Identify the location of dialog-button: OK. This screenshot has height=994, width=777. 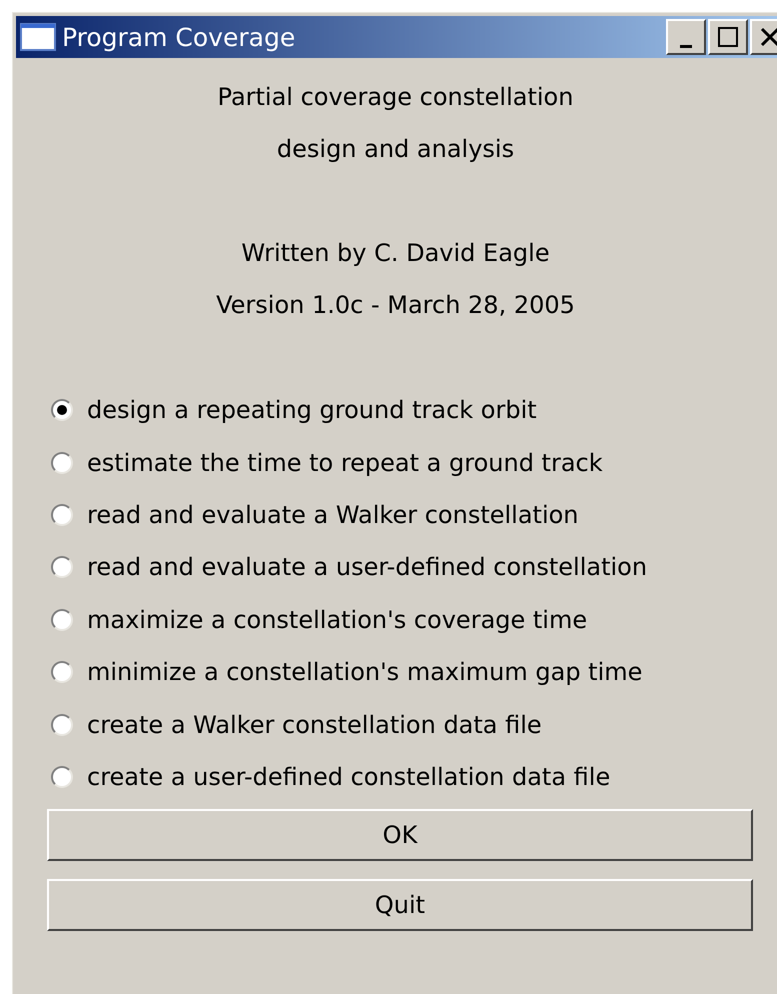
(400, 835).